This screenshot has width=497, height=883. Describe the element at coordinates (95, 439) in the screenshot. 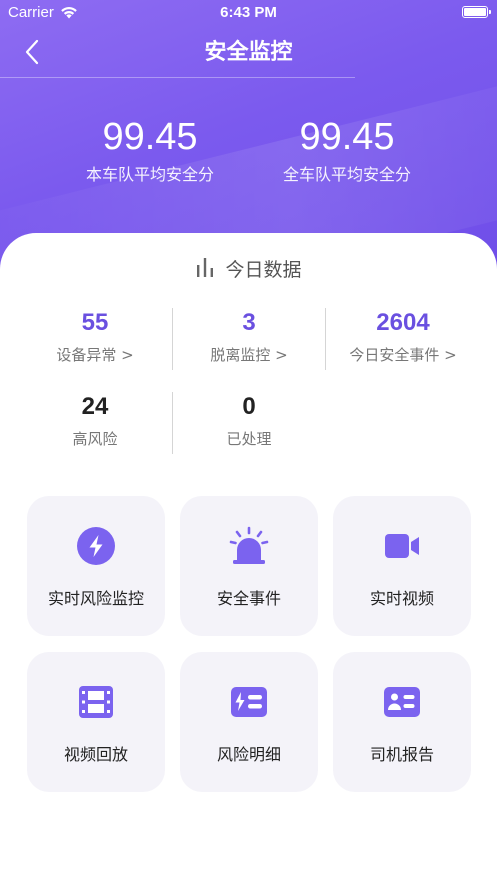

I see `stat-label: 高风险` at that location.